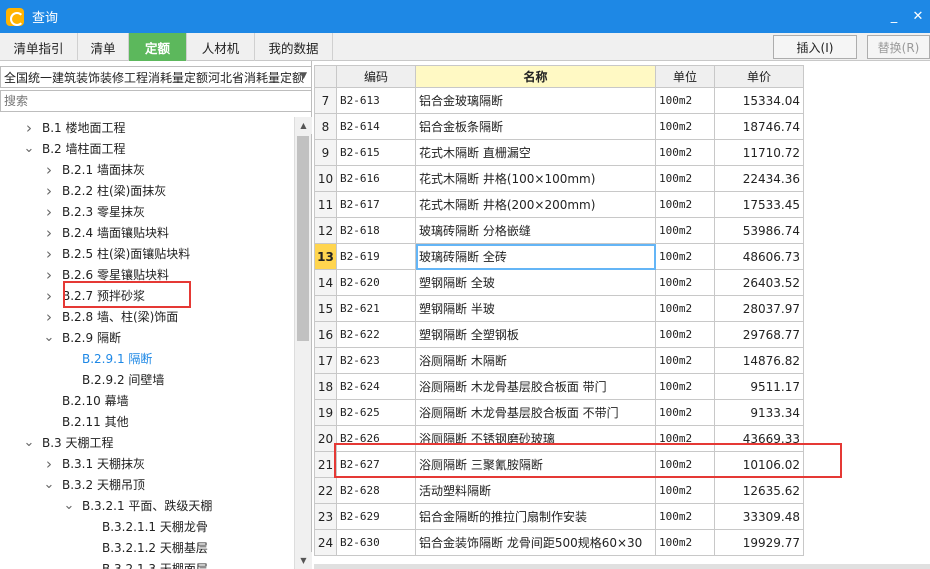 The image size is (930, 569). Describe the element at coordinates (535, 308) in the screenshot. I see `name-cell: 塑钢隔断 半玻` at that location.